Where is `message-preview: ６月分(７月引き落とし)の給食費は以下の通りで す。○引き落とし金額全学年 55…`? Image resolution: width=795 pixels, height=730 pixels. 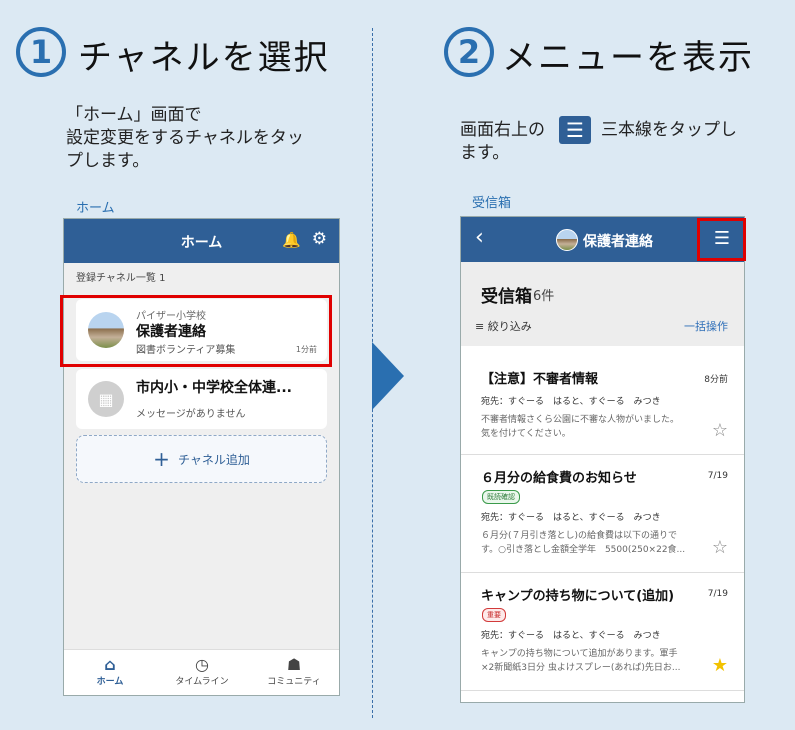
message-preview: ６月分(７月引き落とし)の給食費は以下の通りで す。○引き落とし金額全学年 55… is located at coordinates (583, 543).